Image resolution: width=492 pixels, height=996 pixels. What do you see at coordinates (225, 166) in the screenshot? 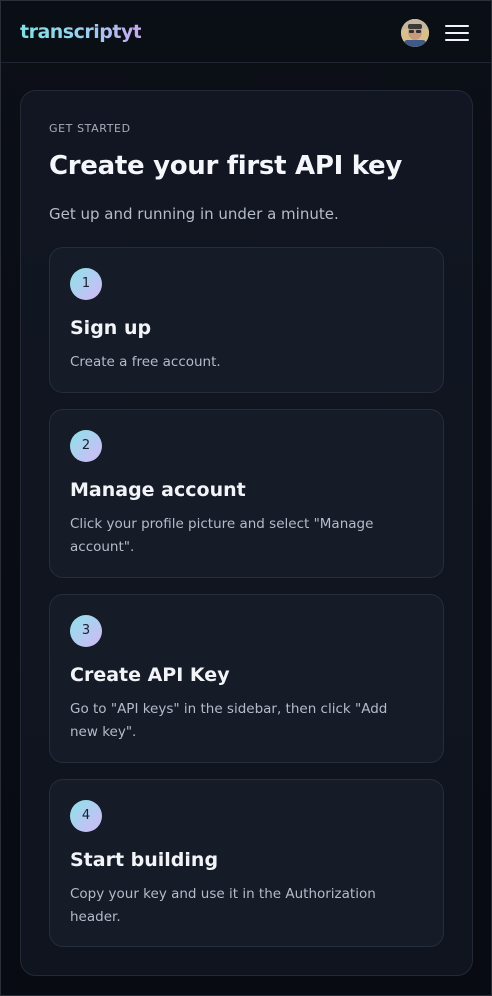
I see `page-title: Create your first API key` at bounding box center [225, 166].